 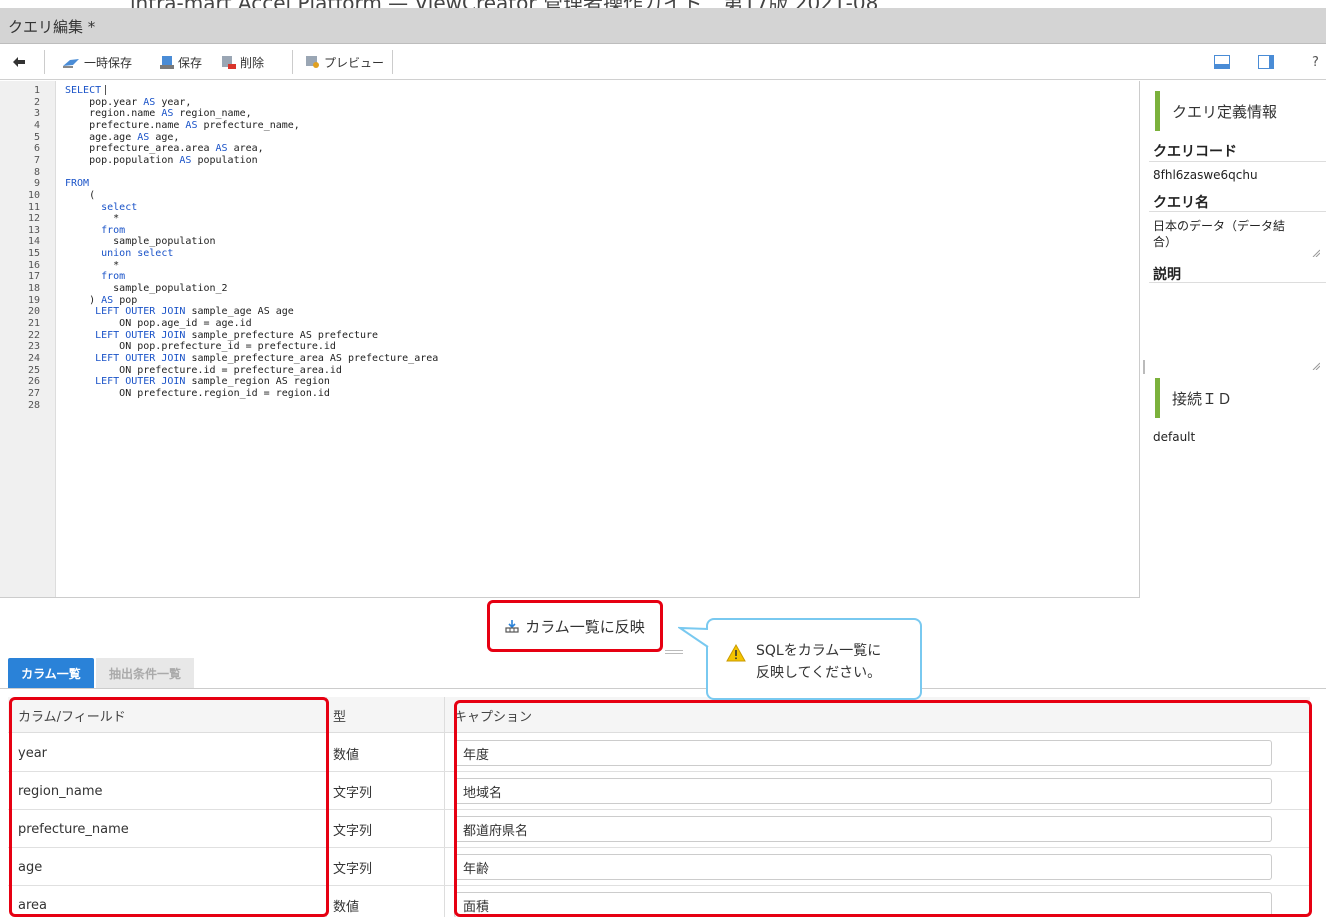 I want to click on back-button, so click(x=19, y=62).